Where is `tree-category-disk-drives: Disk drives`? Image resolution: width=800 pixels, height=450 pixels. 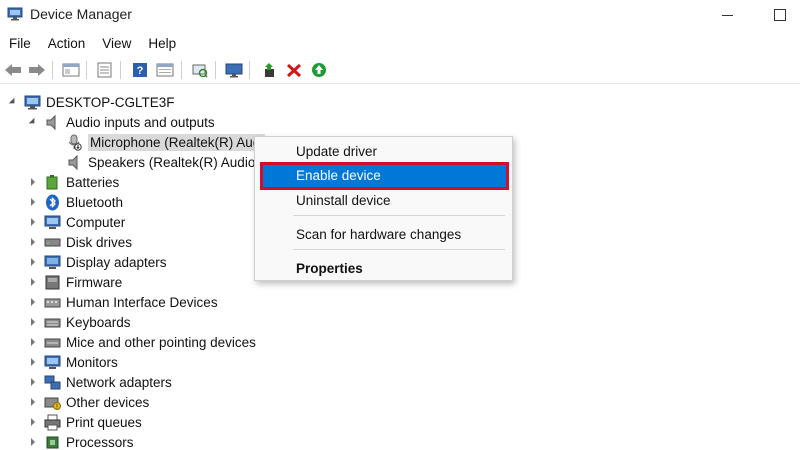
tree-category-disk-drives: Disk drives is located at coordinates (80, 242).